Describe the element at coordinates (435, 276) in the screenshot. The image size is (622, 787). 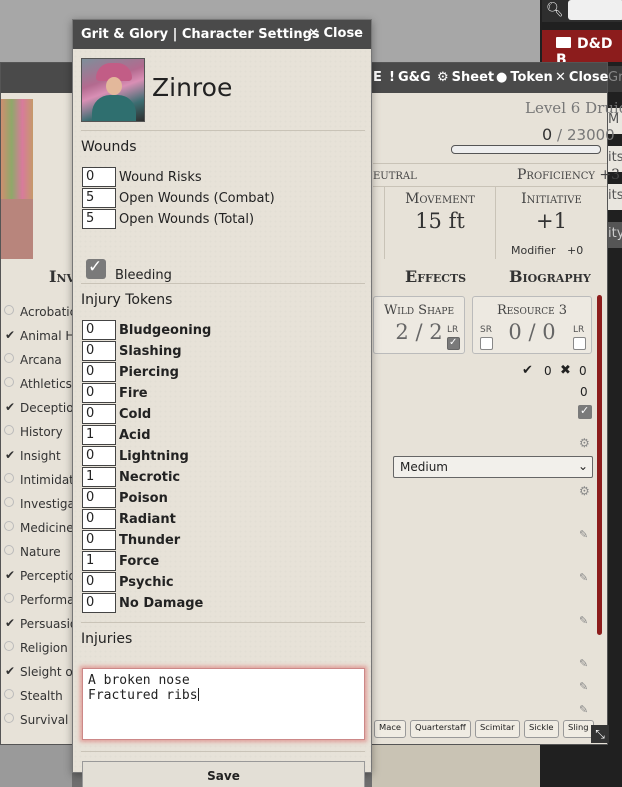
I see `tab-effects: Effects` at that location.